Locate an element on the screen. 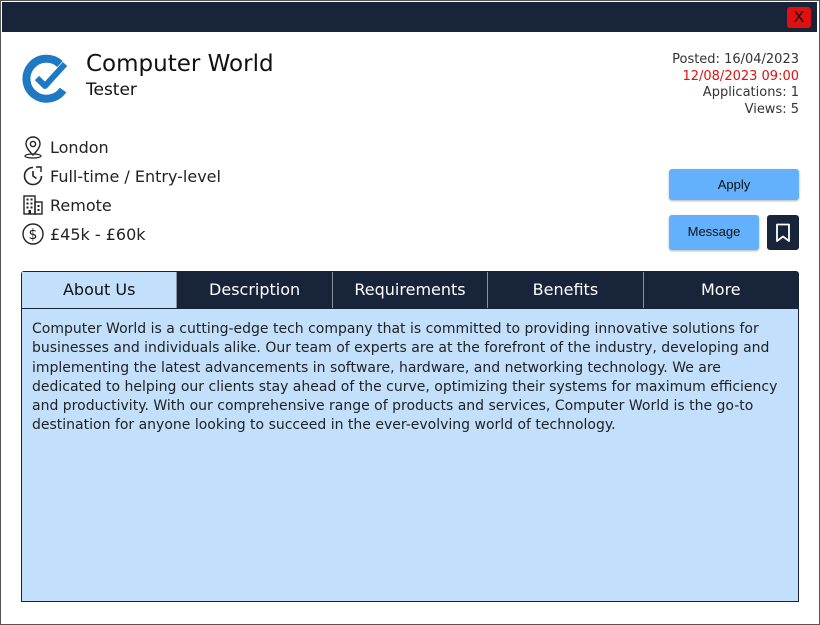  views-count: Views: 5 is located at coordinates (771, 109).